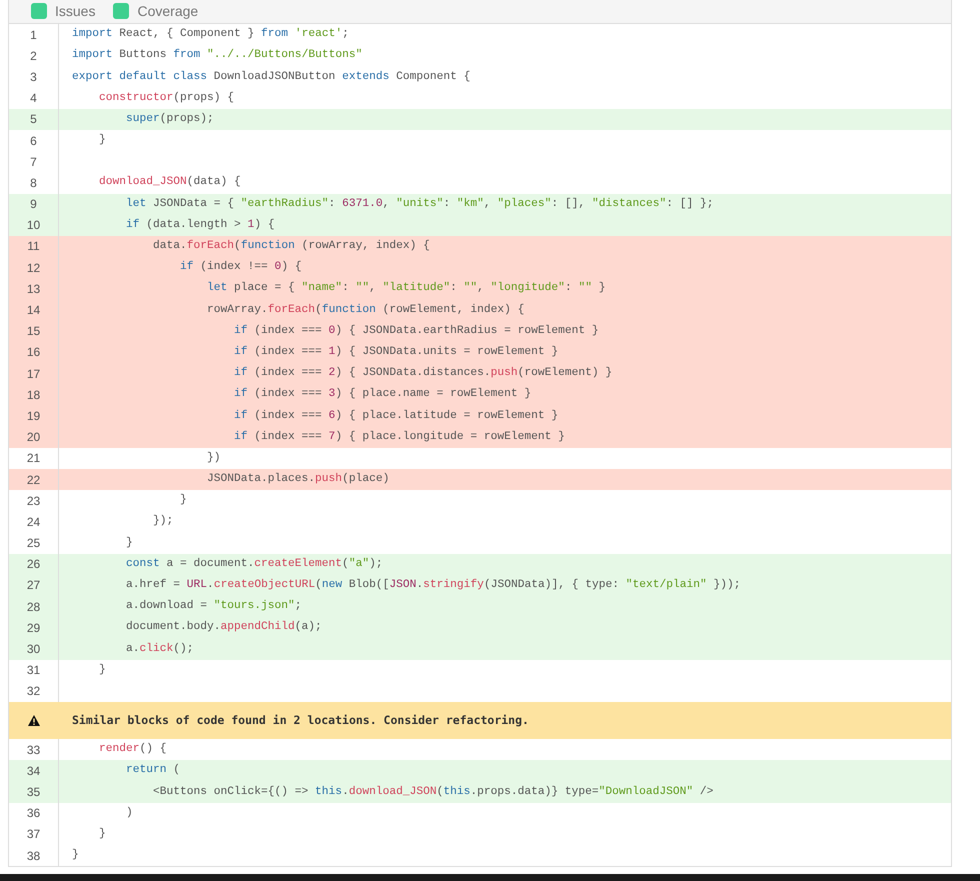  Describe the element at coordinates (422, 374) in the screenshot. I see `code-line: if (index === 2) { JSONData.distances.push(rowElement) }` at that location.